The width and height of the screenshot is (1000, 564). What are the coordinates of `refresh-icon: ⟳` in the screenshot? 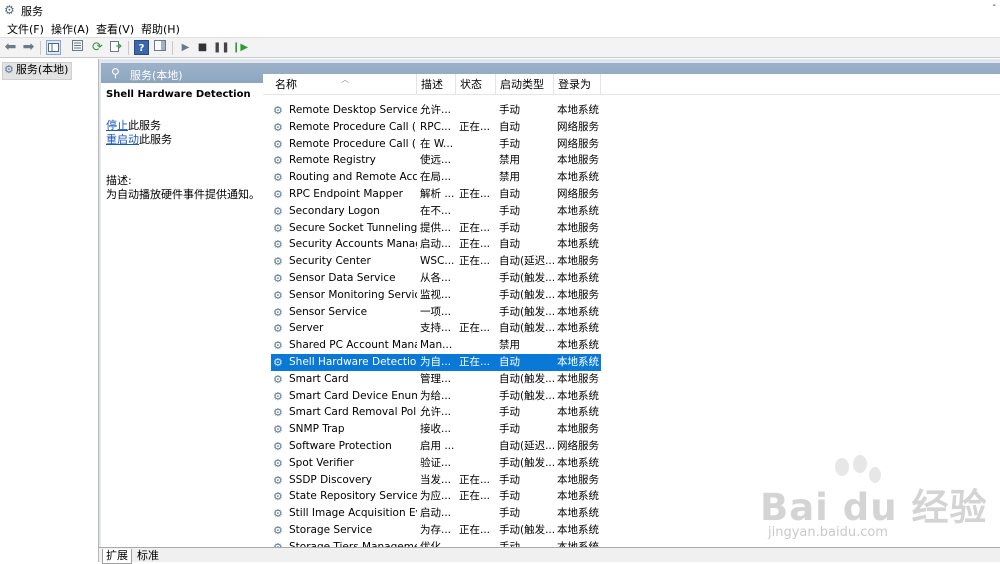 It's located at (97, 47).